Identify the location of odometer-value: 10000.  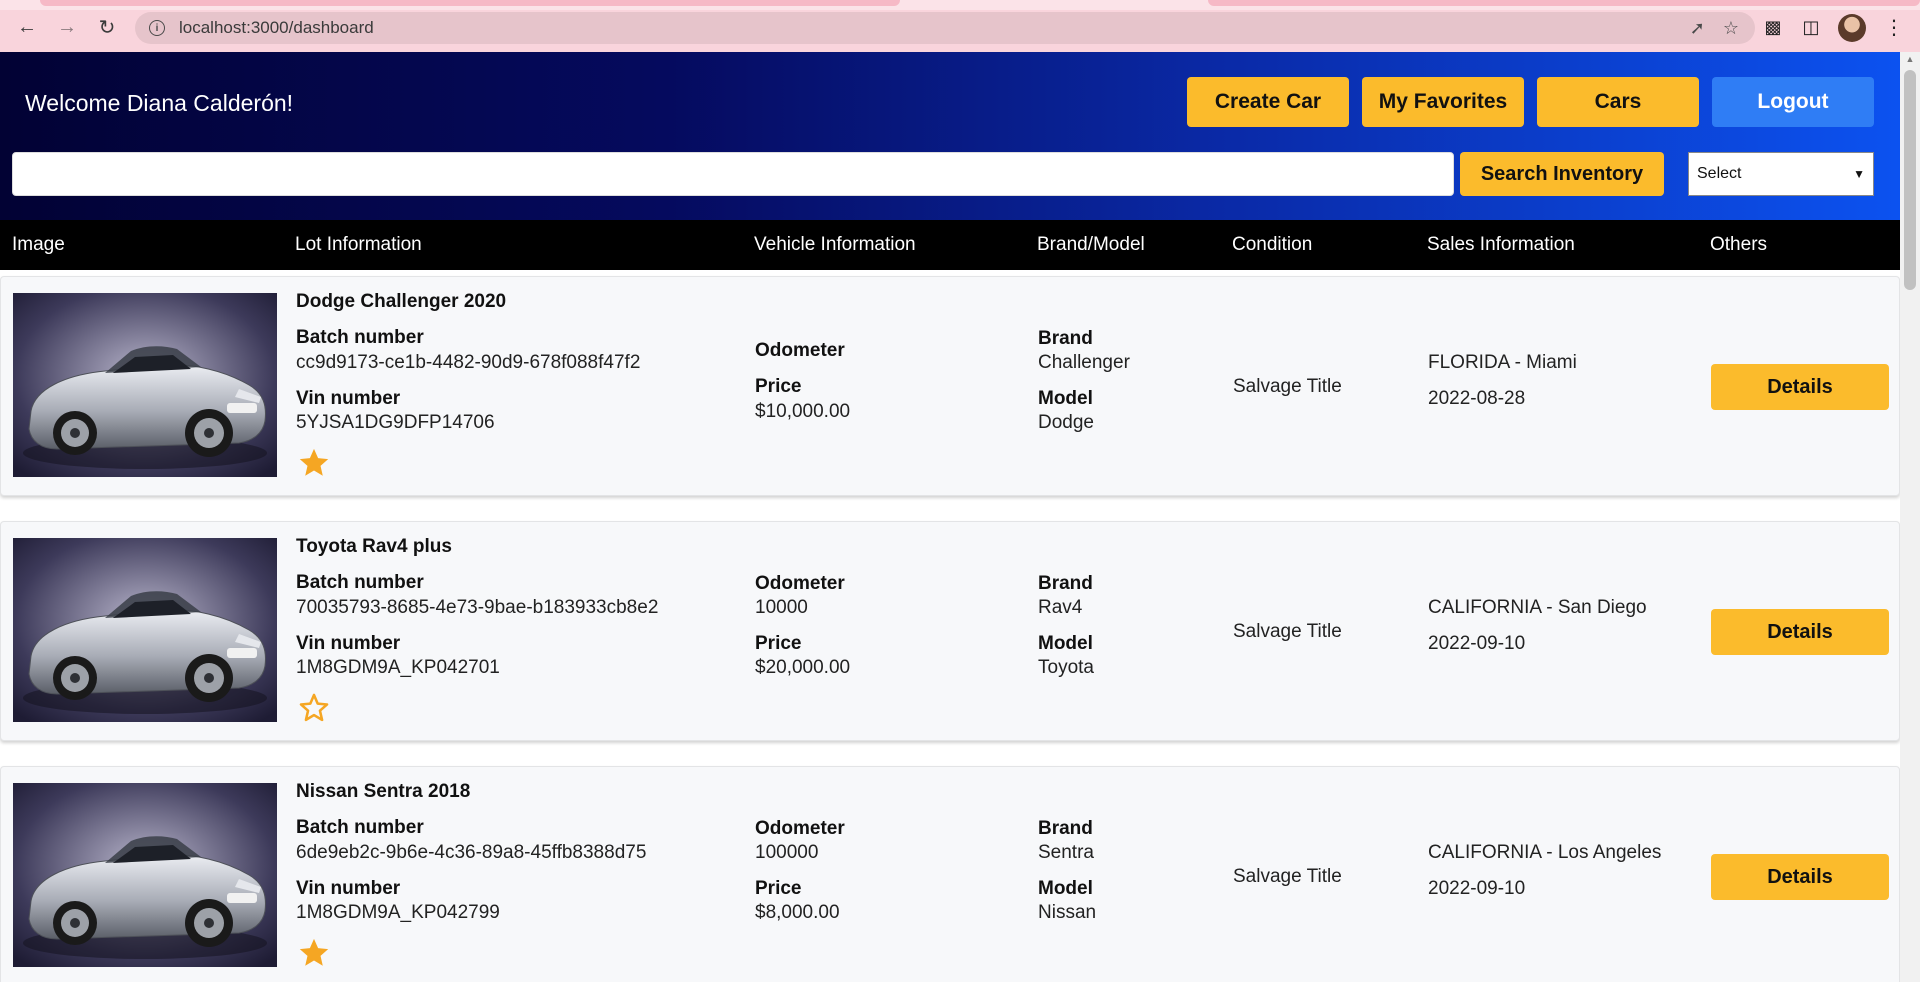
(781, 607).